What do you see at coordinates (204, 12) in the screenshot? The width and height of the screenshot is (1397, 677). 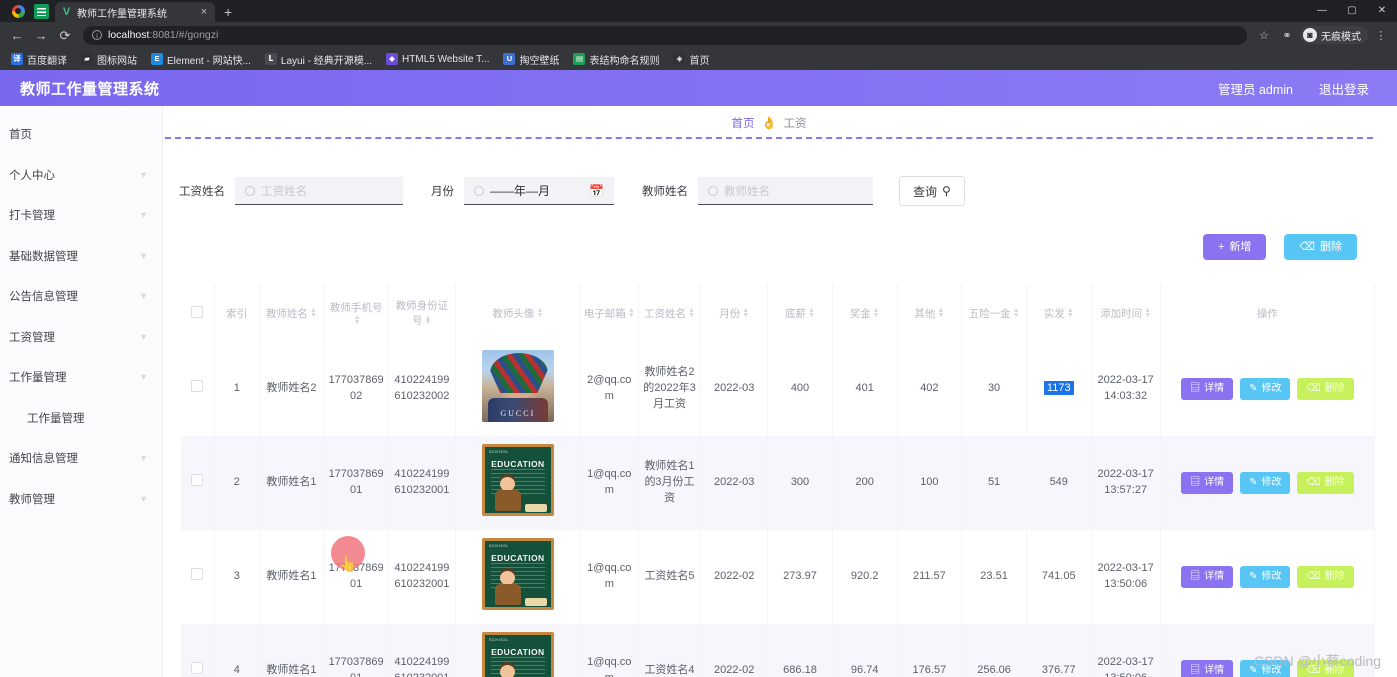 I see `close-icon: ×` at bounding box center [204, 12].